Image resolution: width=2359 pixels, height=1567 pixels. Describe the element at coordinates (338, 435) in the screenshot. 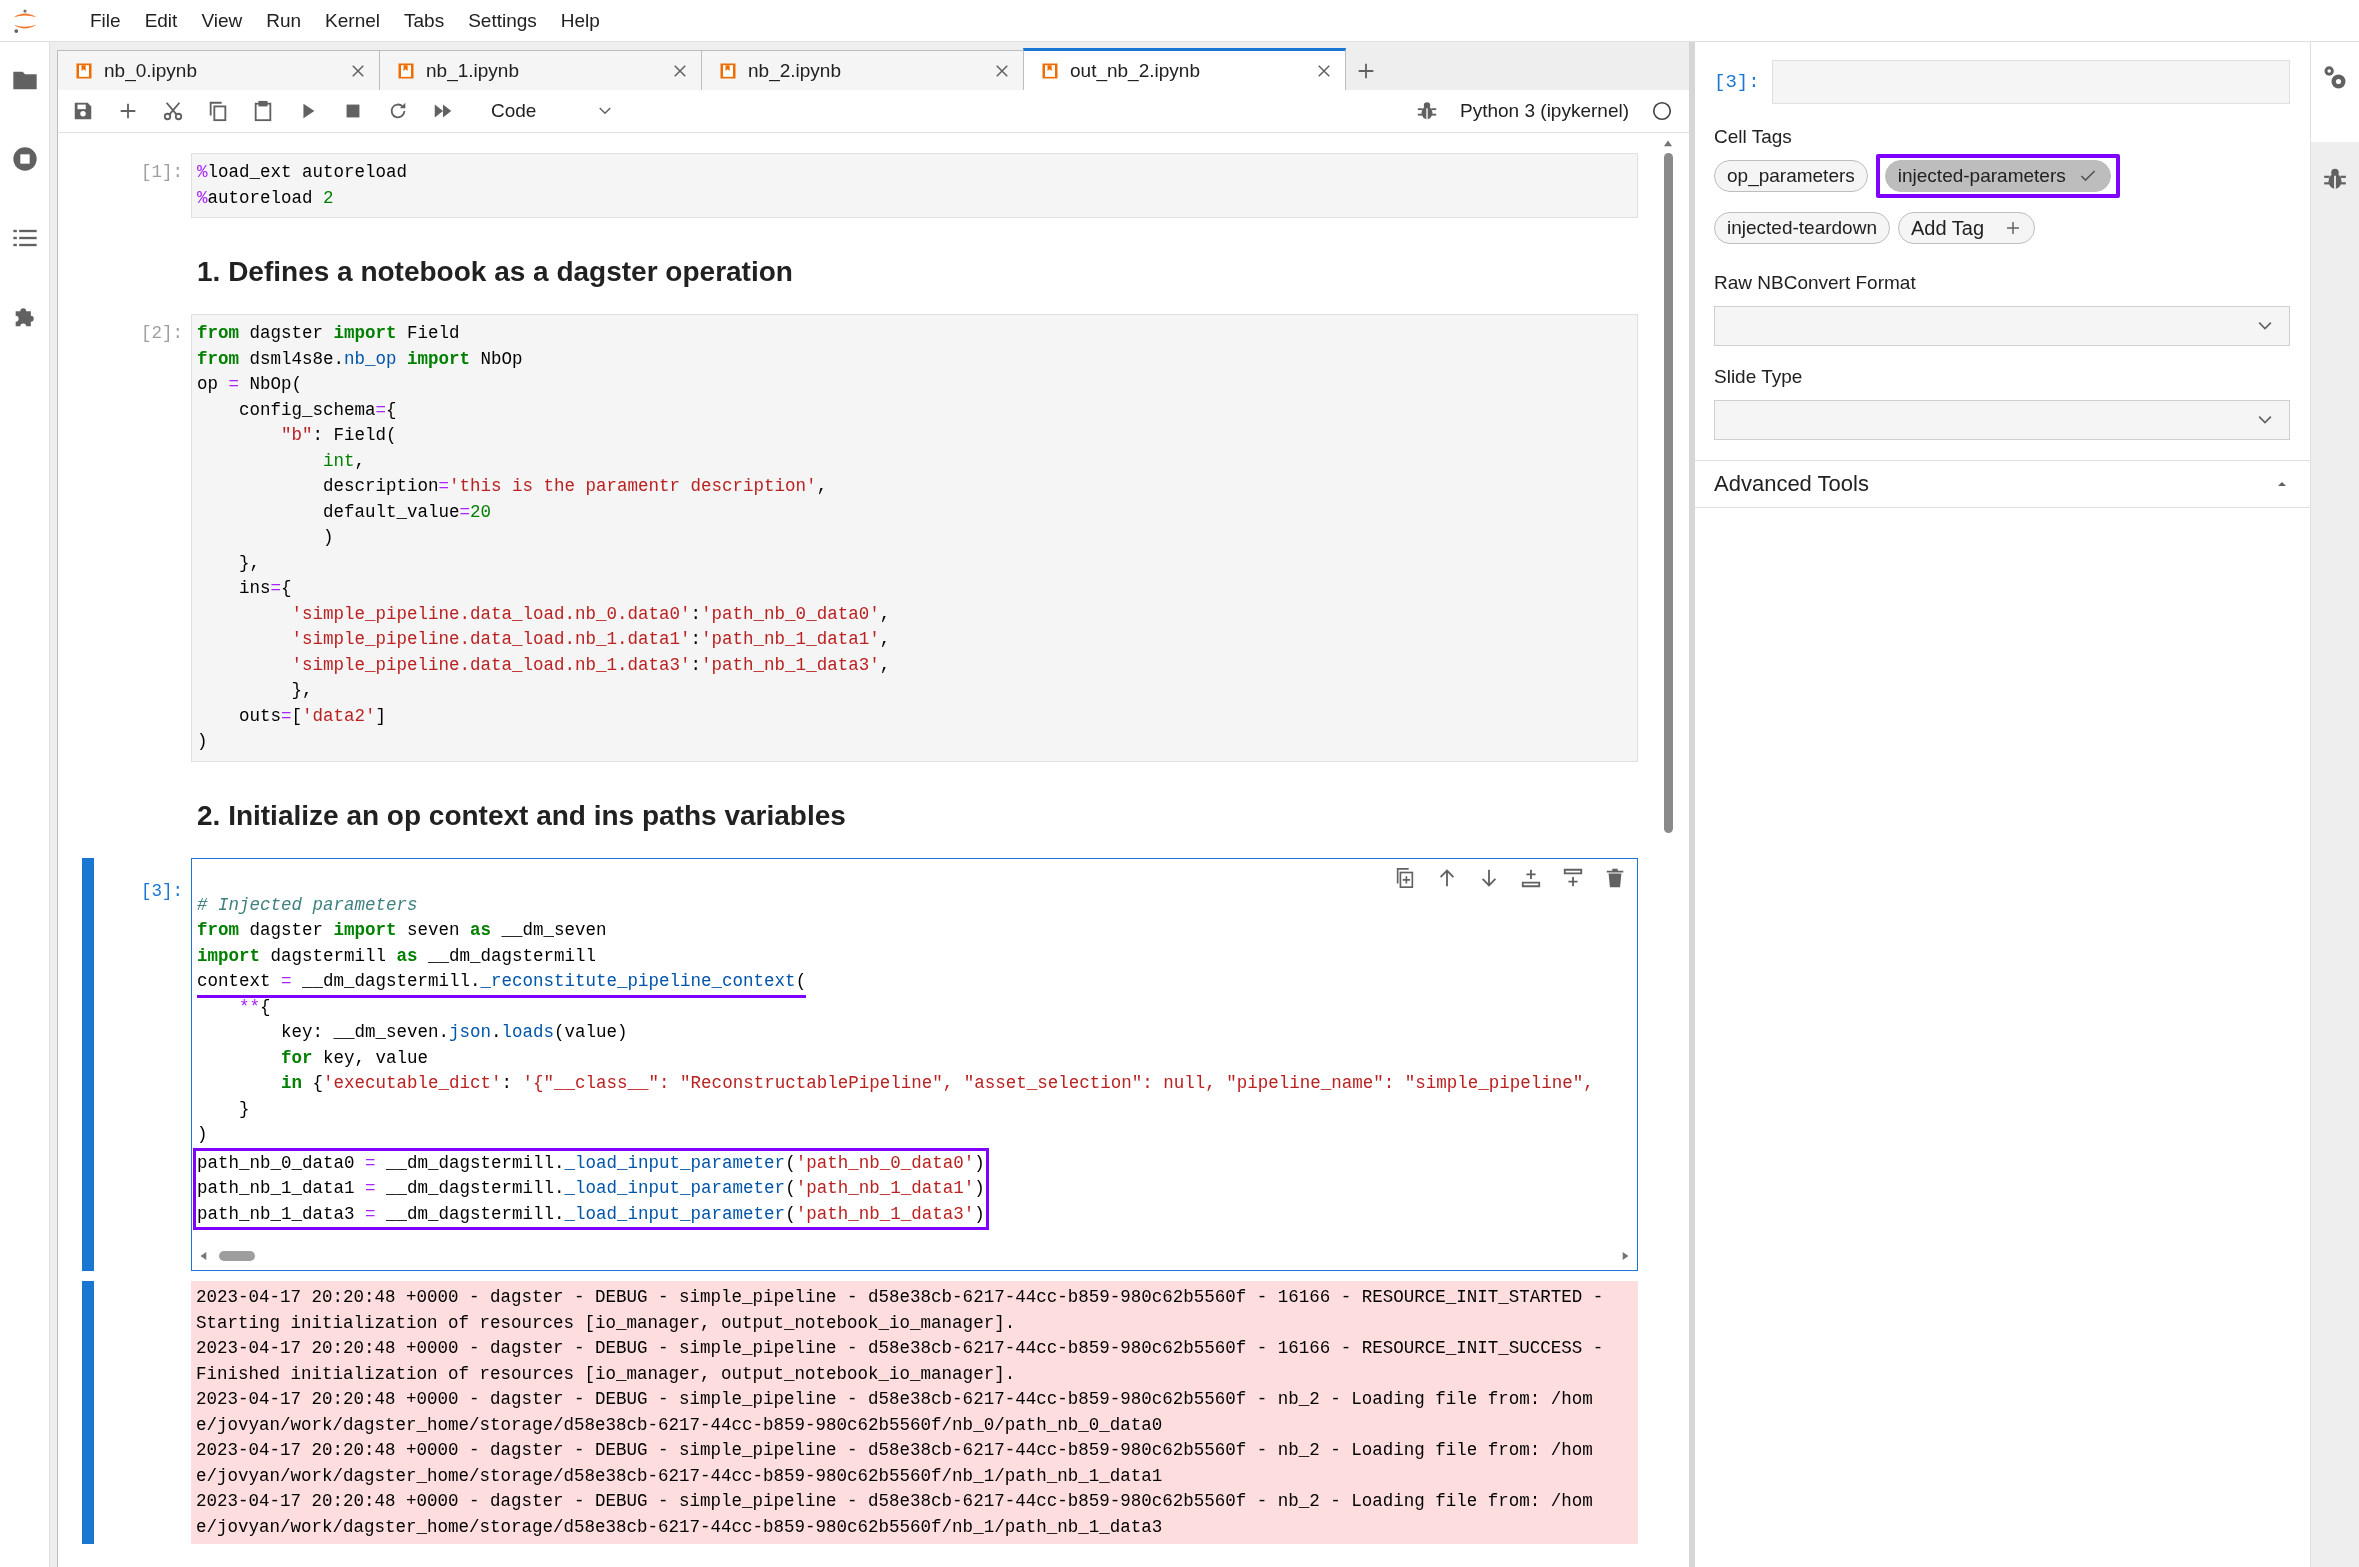

I see `code-line: "b": Field(` at that location.